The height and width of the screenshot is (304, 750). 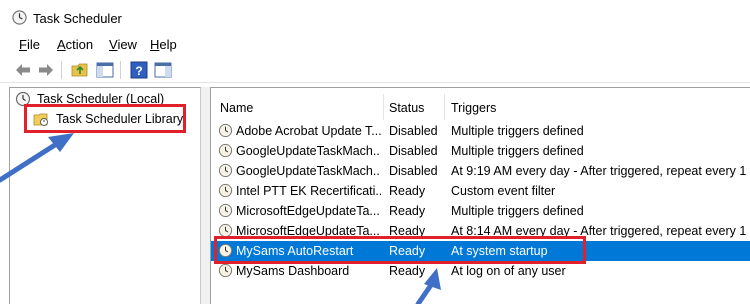 What do you see at coordinates (23, 70) in the screenshot?
I see `back-arrow-icon` at bounding box center [23, 70].